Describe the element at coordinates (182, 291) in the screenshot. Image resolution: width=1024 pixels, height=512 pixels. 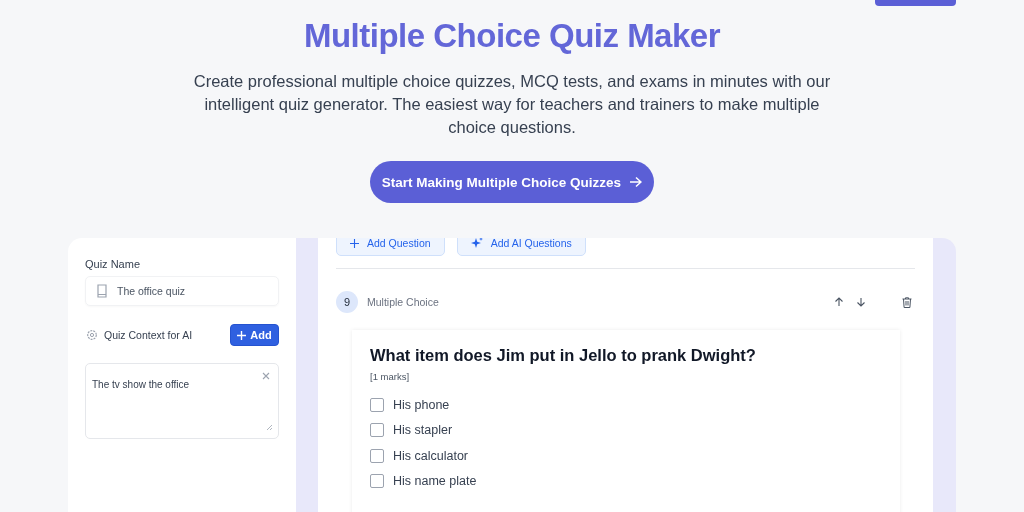
I see `quiz-name-field: The office quiz` at that location.